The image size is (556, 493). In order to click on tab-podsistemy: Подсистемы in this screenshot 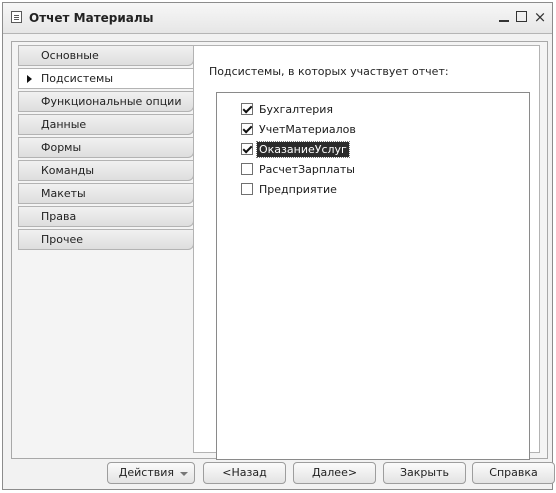, I will do `click(106, 78)`.